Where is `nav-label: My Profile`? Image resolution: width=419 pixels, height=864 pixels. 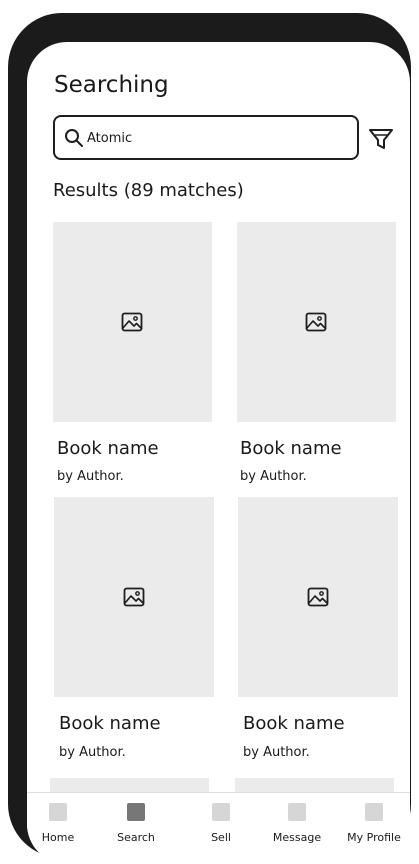
nav-label: My Profile is located at coordinates (374, 837).